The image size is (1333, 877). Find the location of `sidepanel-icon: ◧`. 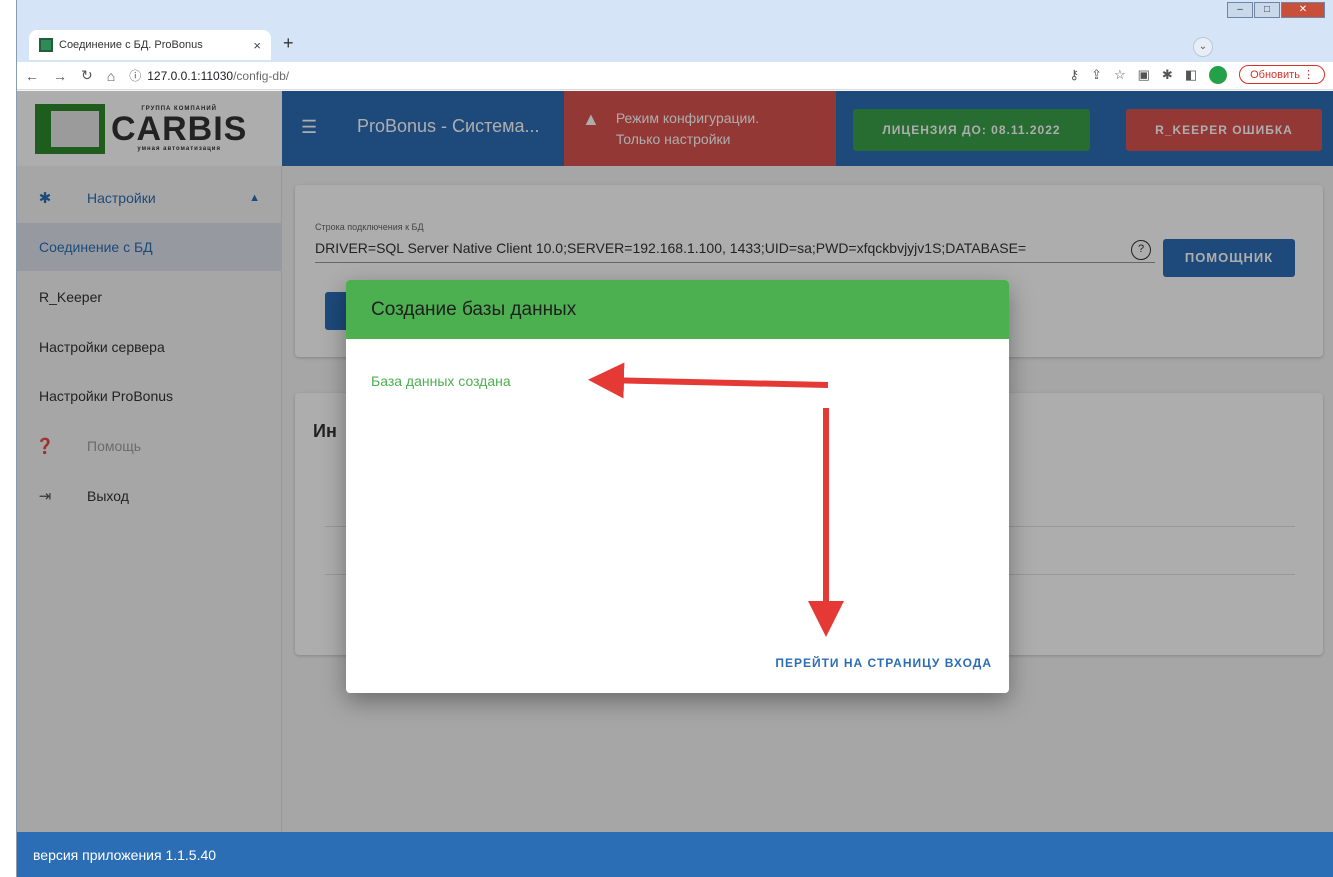

sidepanel-icon: ◧ is located at coordinates (1191, 75).